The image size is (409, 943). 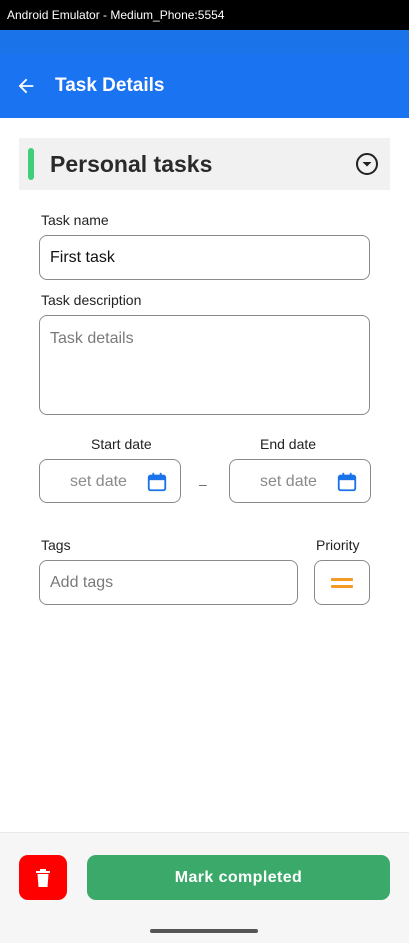 I want to click on emulator-title-bar: Android Emulator - Medium_Phone:5554, so click(x=204, y=15).